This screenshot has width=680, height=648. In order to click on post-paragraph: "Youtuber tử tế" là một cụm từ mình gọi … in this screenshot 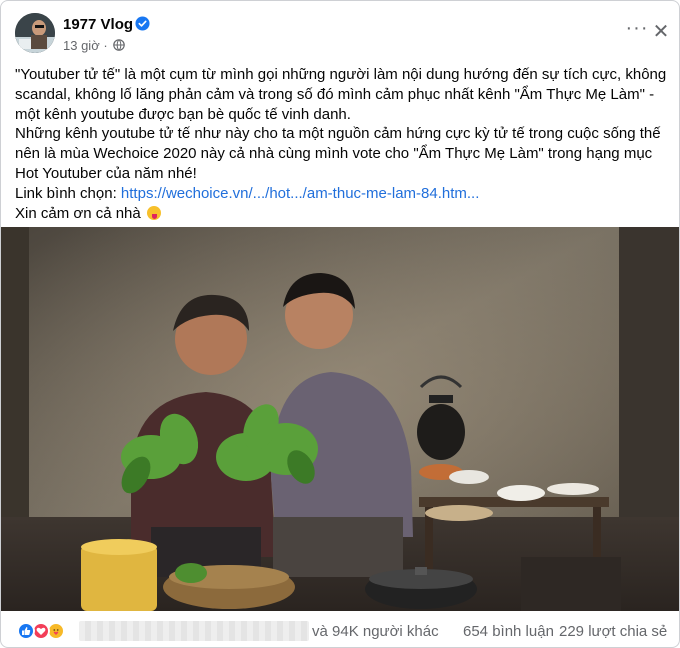, I will do `click(341, 94)`.